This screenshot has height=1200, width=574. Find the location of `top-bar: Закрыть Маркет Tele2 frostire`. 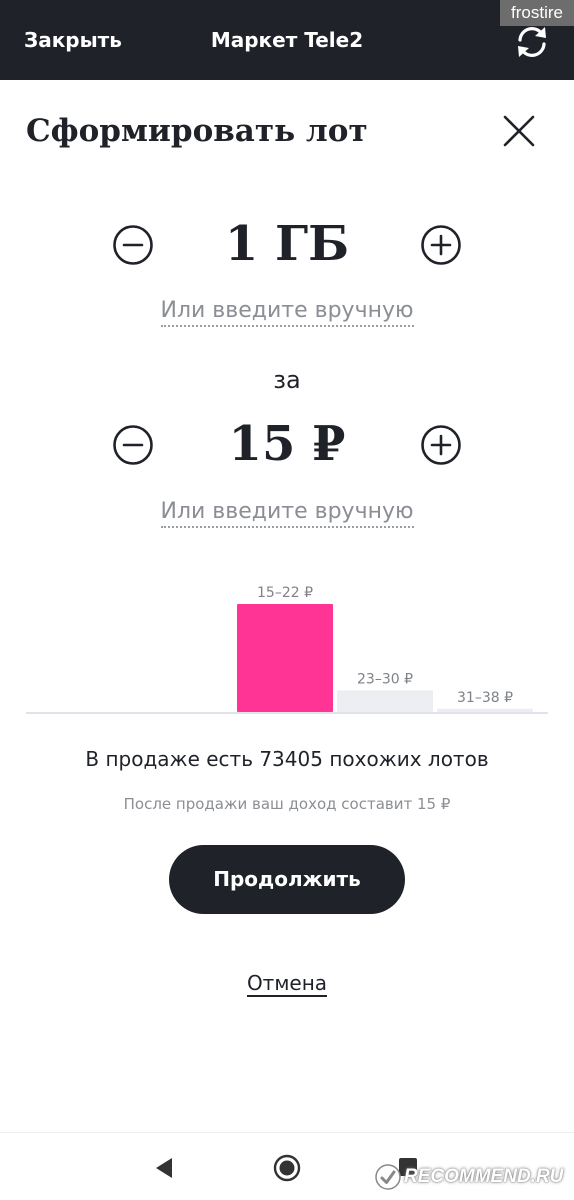

top-bar: Закрыть Маркет Tele2 frostire is located at coordinates (287, 40).